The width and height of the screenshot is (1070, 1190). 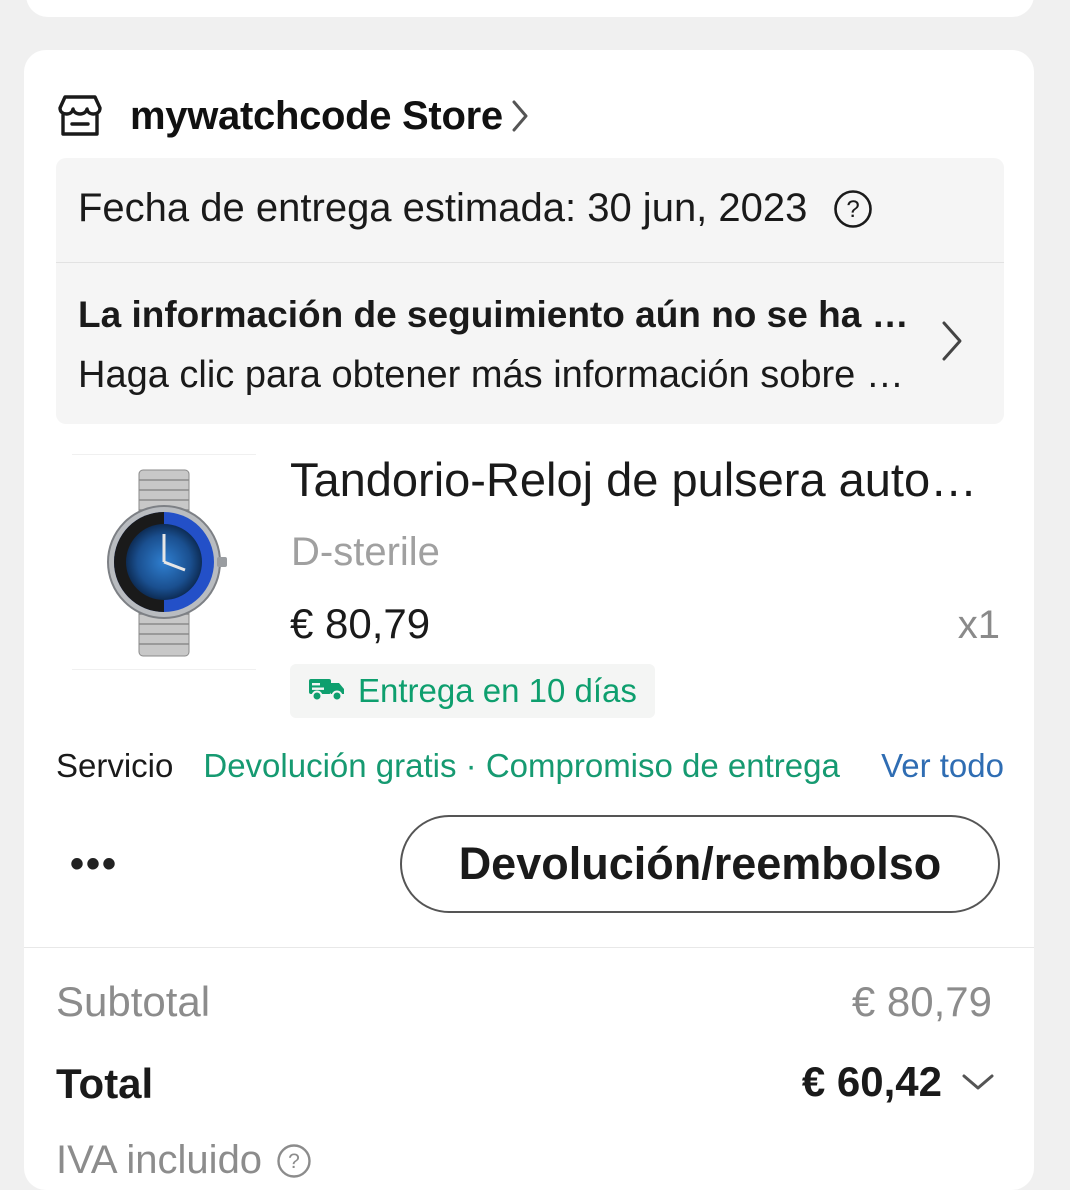 What do you see at coordinates (497, 690) in the screenshot?
I see `delivery-time-text: Entrega en 10 días` at bounding box center [497, 690].